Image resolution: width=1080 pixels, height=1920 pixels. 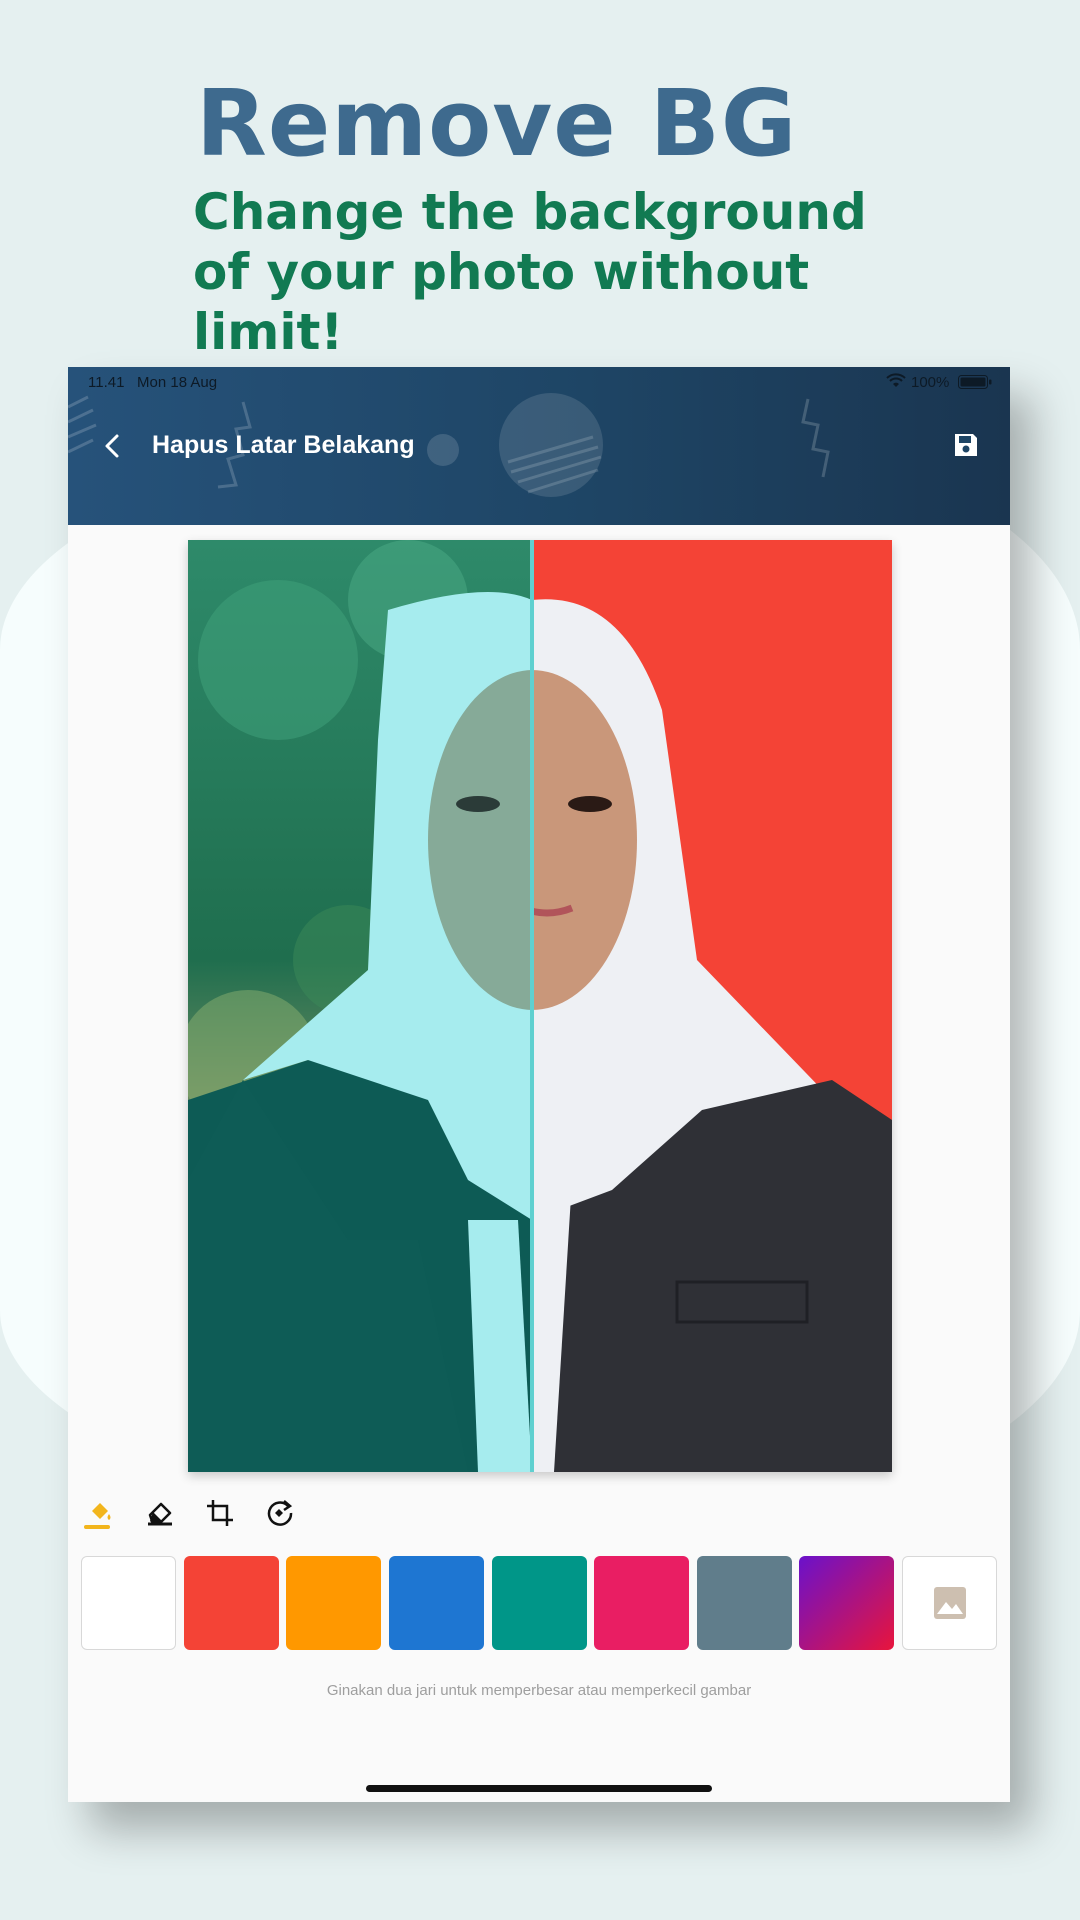 I want to click on swatch-teal, so click(x=539, y=1603).